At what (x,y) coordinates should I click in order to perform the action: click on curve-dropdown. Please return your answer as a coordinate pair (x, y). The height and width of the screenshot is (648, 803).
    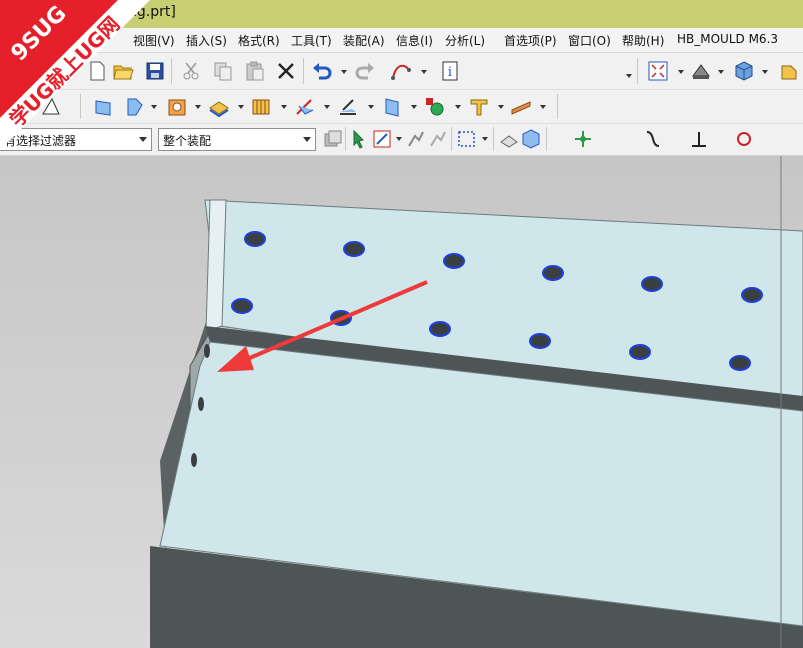
    Looking at the image, I should click on (424, 72).